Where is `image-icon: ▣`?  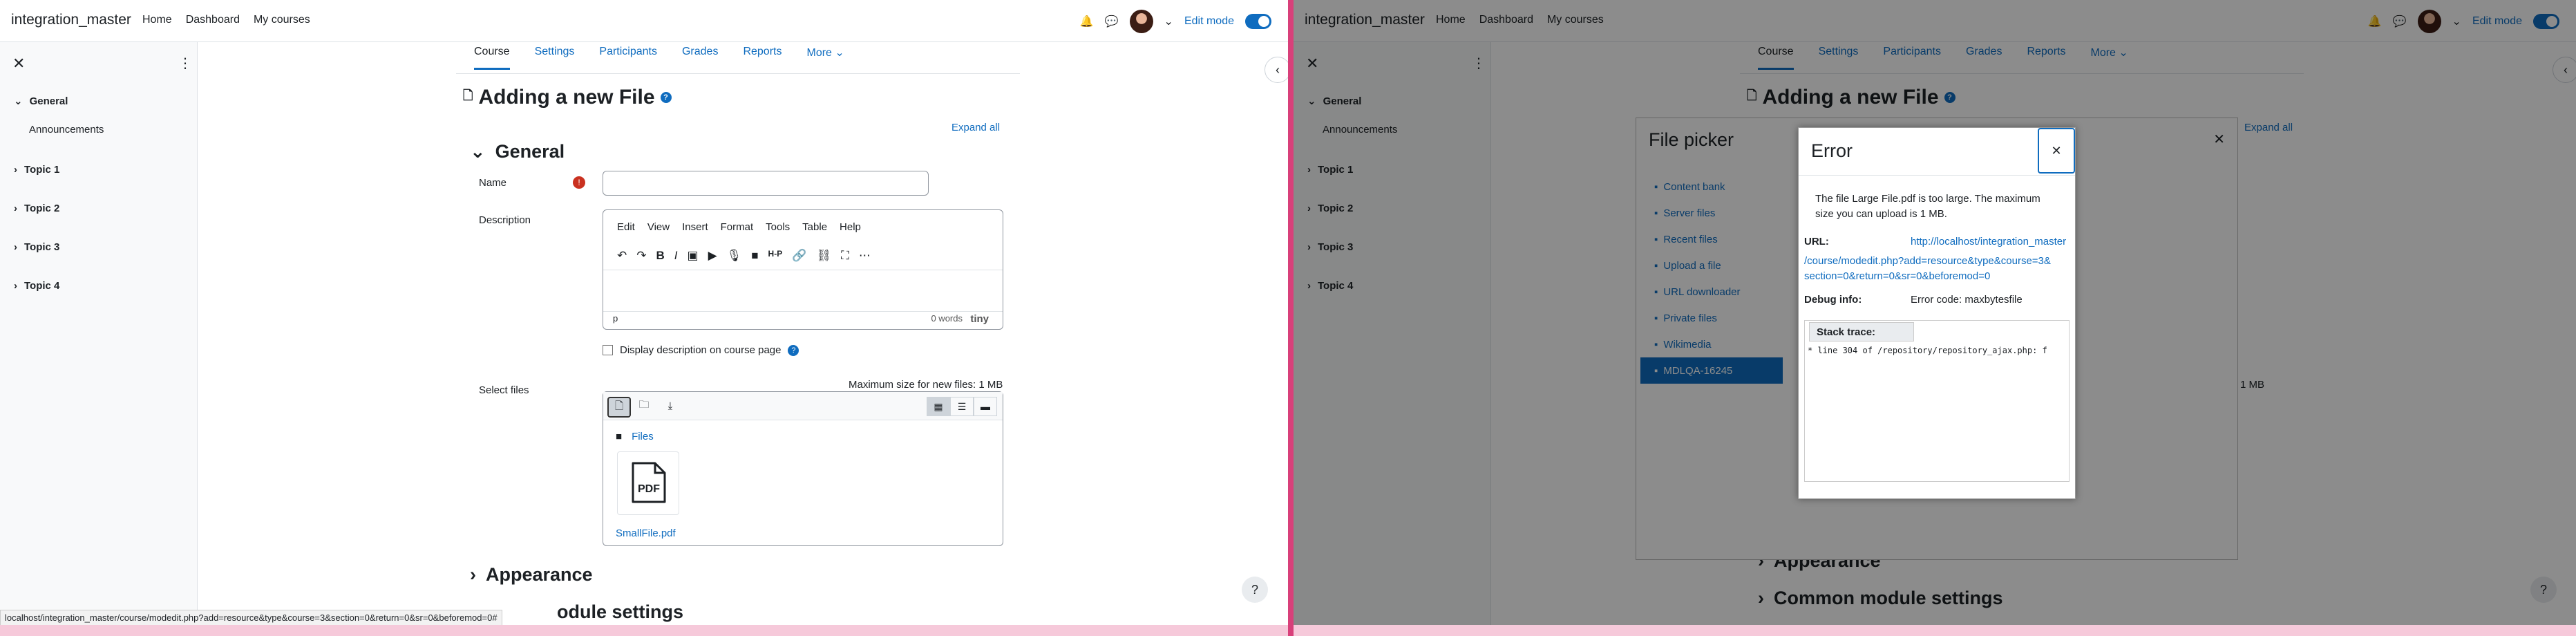
image-icon: ▣ is located at coordinates (693, 256).